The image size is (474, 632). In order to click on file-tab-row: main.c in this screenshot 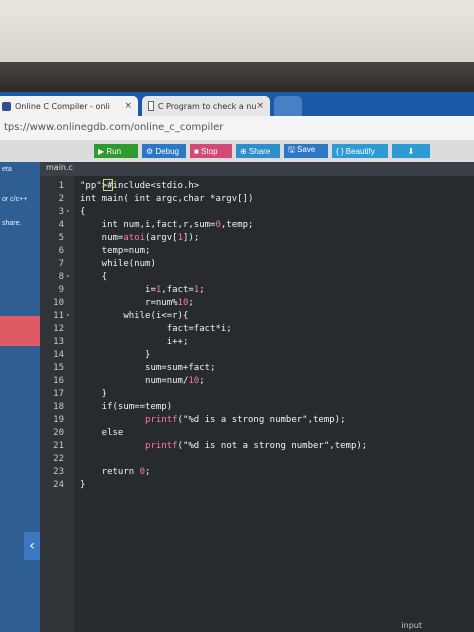, I will do `click(257, 169)`.